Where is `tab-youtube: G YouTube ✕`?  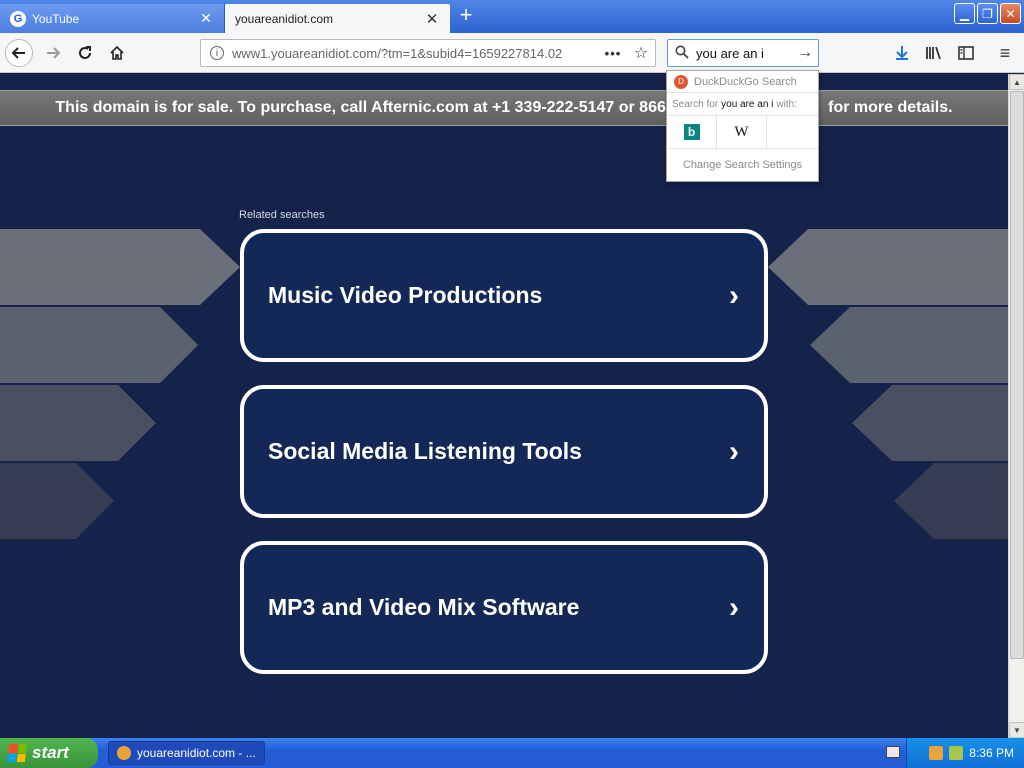
tab-youtube: G YouTube ✕ is located at coordinates (112, 18).